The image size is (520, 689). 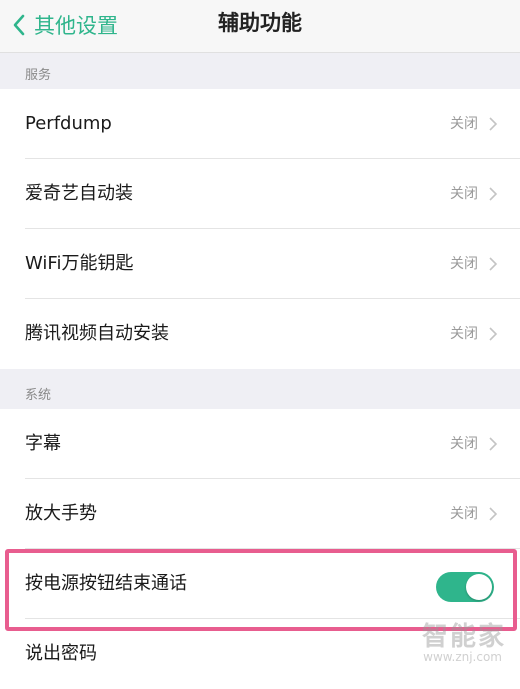 What do you see at coordinates (106, 583) in the screenshot?
I see `list-item-label: 按电源按钮结束通话` at bounding box center [106, 583].